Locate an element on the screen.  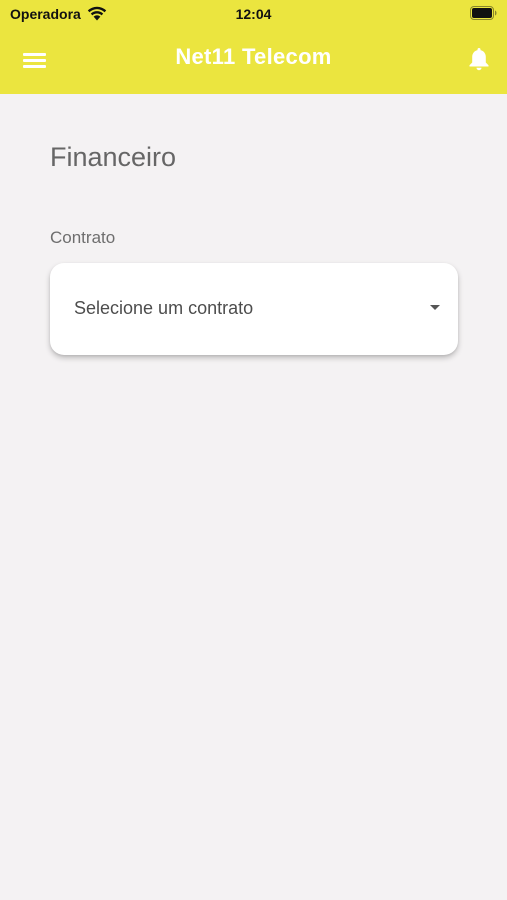
contract-select-placeholder: Selecione um contrato is located at coordinates (164, 308).